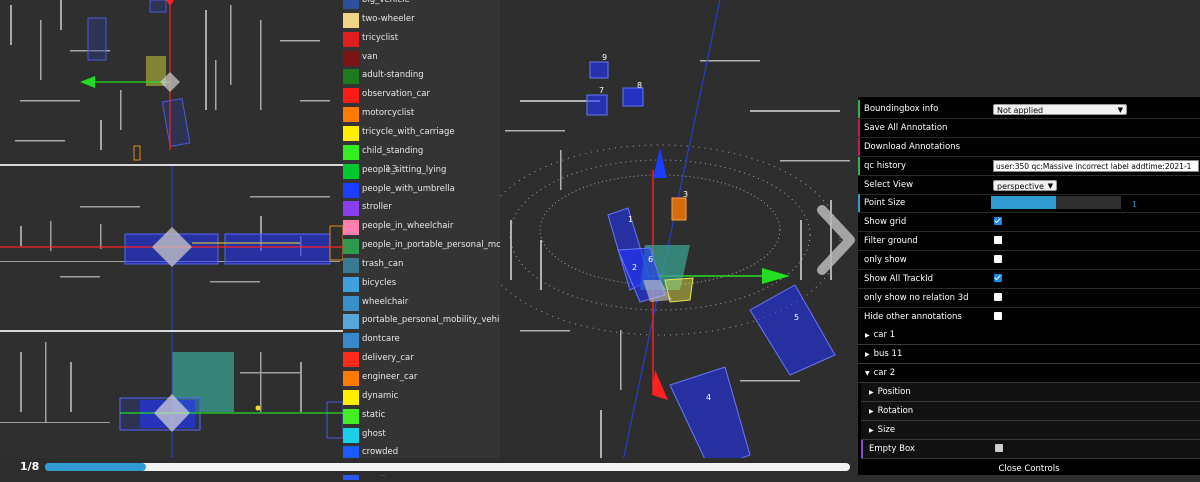 The image size is (1200, 482). I want to click on only-show-no-relation-row: only show no relation 3d, so click(1029, 298).